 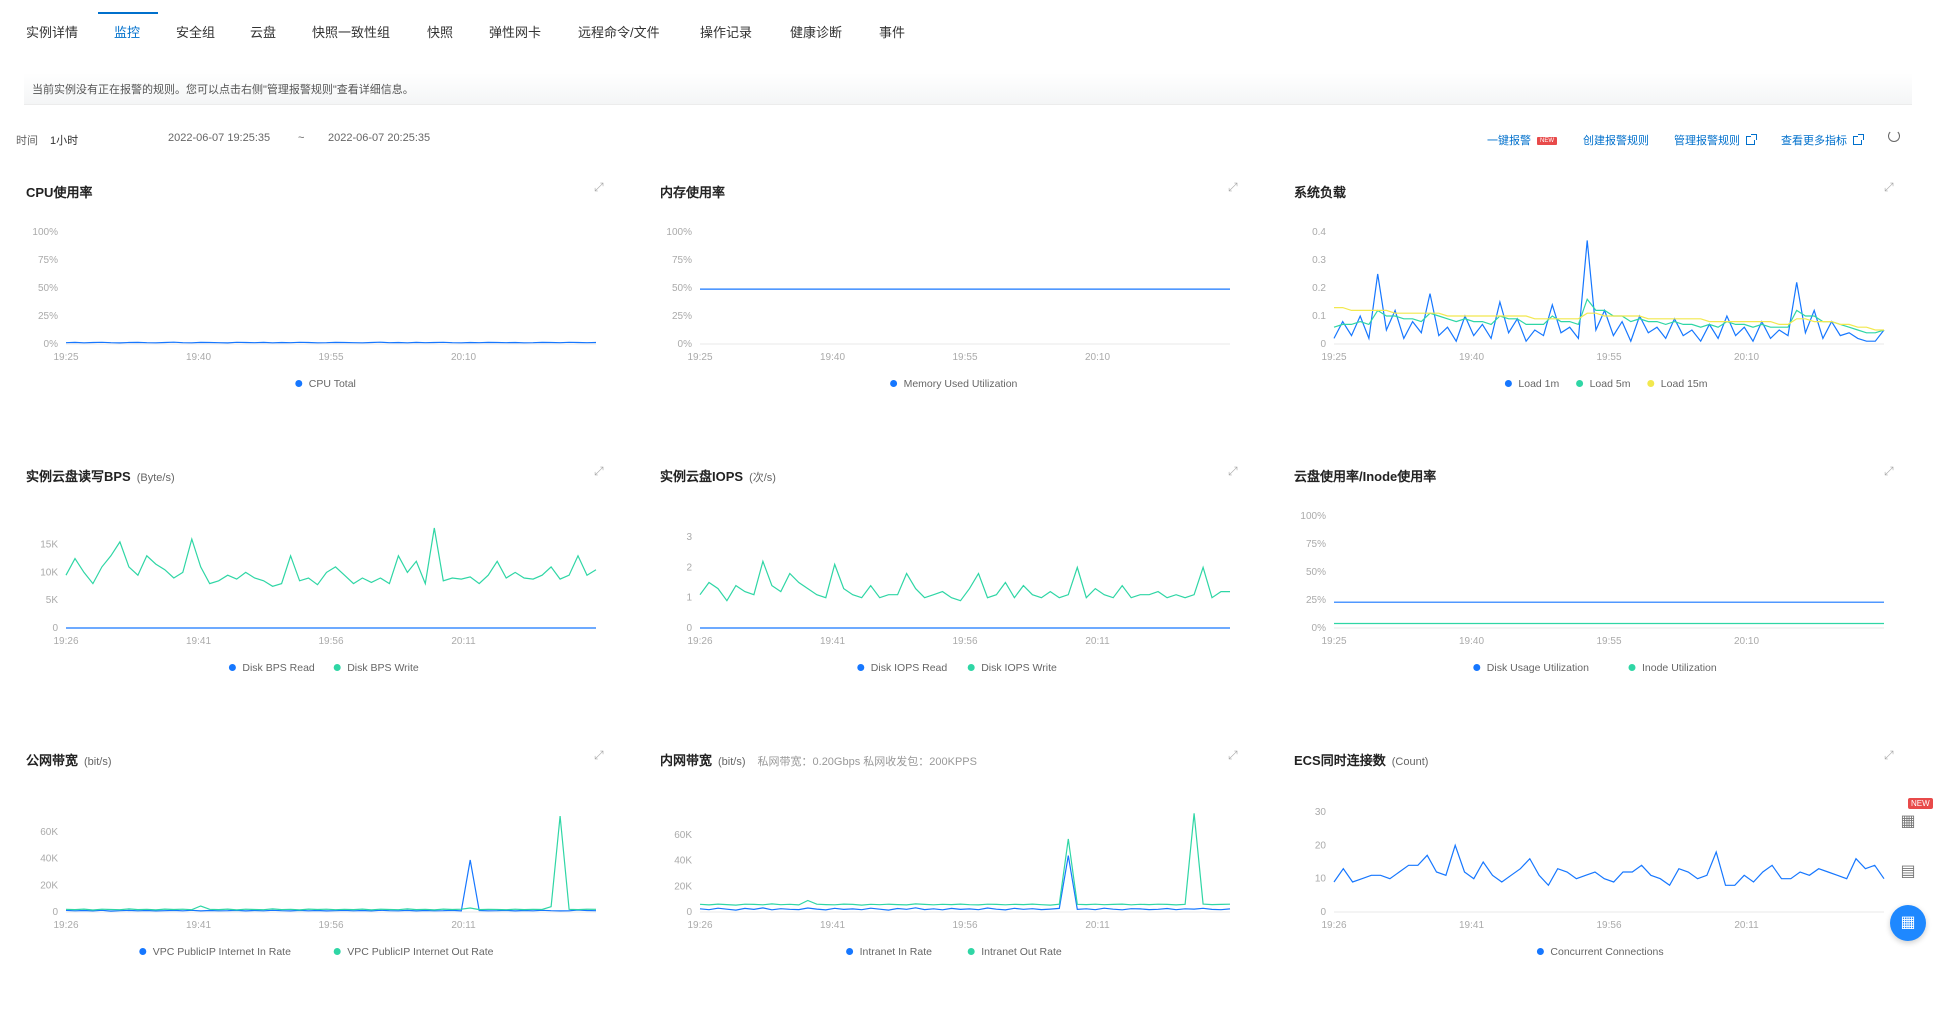 What do you see at coordinates (222, 952) in the screenshot?
I see `legend-label: VPC PublicIP Internet In Rate` at bounding box center [222, 952].